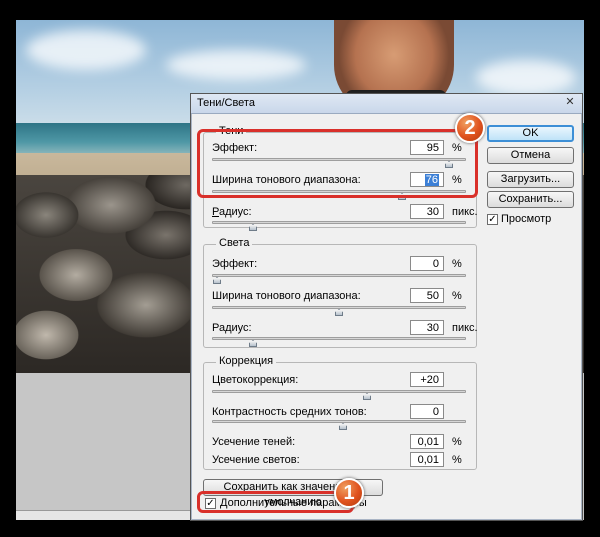  I want to click on highlights-width-slider-thumb, so click(339, 312).